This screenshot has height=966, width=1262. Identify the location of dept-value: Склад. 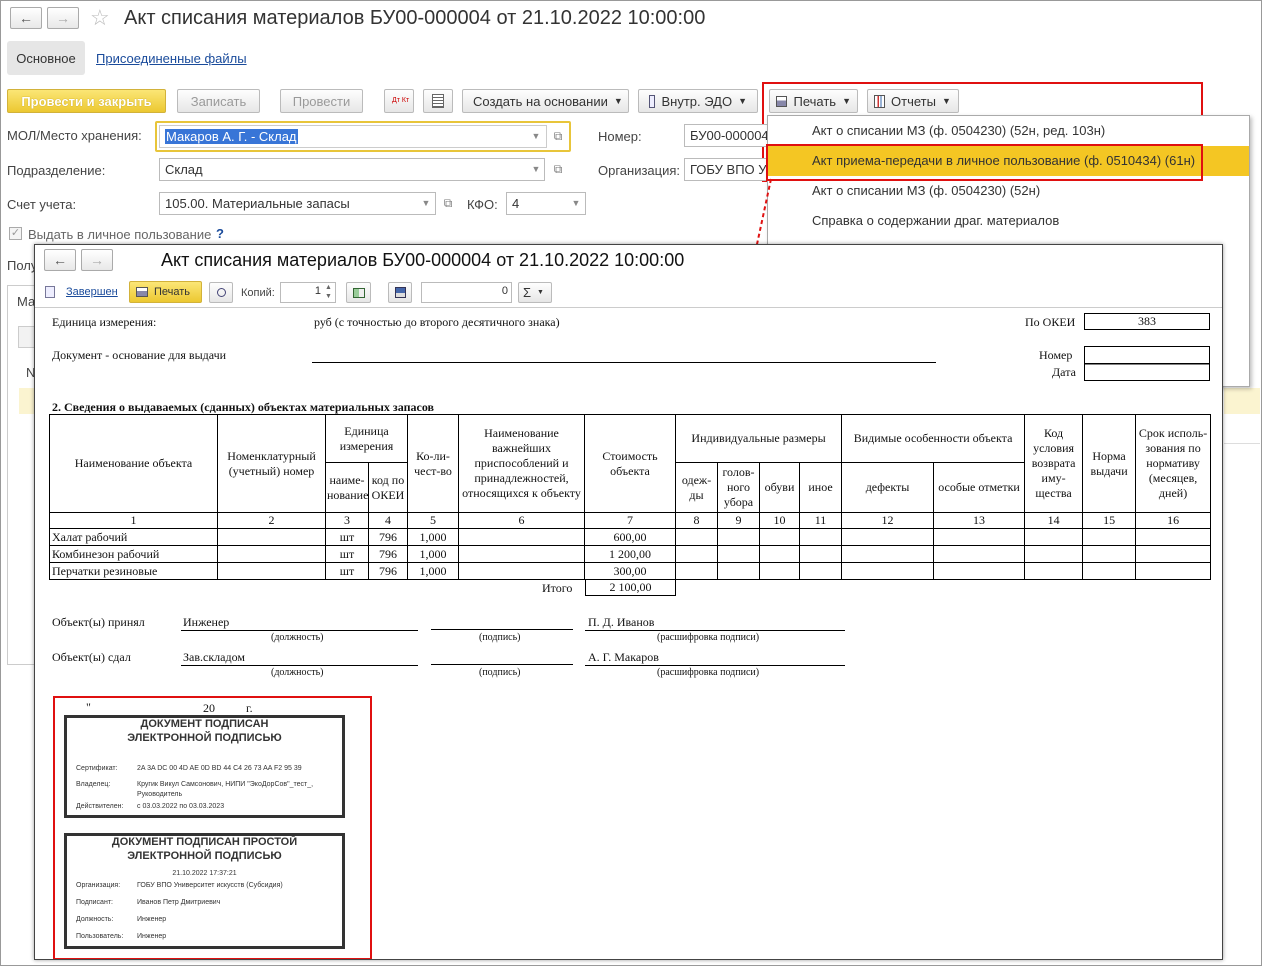
(184, 169).